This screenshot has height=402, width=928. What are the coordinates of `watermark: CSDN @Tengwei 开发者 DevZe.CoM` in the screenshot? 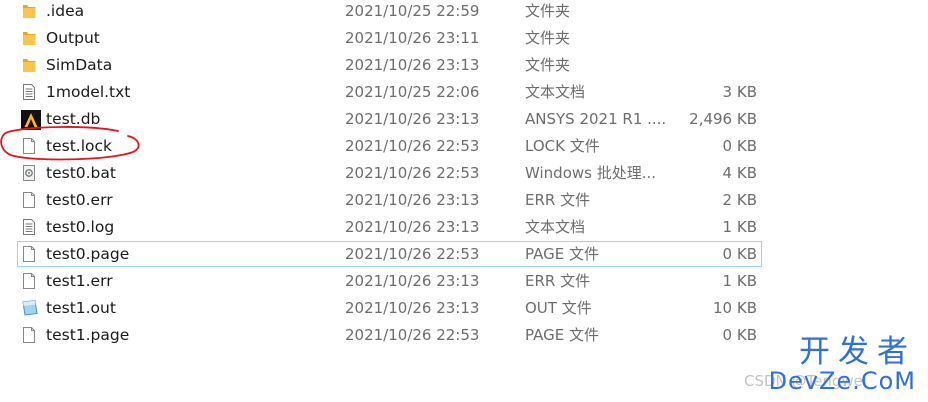 It's located at (832, 366).